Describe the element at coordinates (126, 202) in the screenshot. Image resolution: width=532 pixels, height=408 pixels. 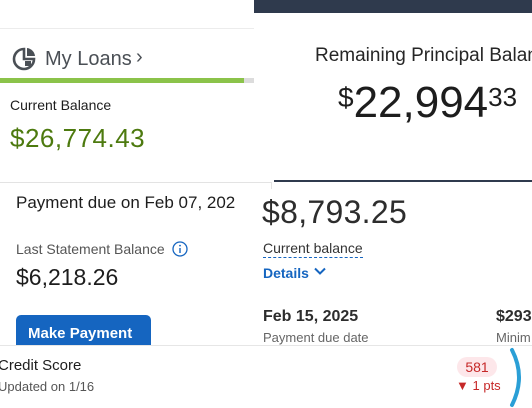
I see `payment-due-title: Payment due on Feb 07, 202` at that location.